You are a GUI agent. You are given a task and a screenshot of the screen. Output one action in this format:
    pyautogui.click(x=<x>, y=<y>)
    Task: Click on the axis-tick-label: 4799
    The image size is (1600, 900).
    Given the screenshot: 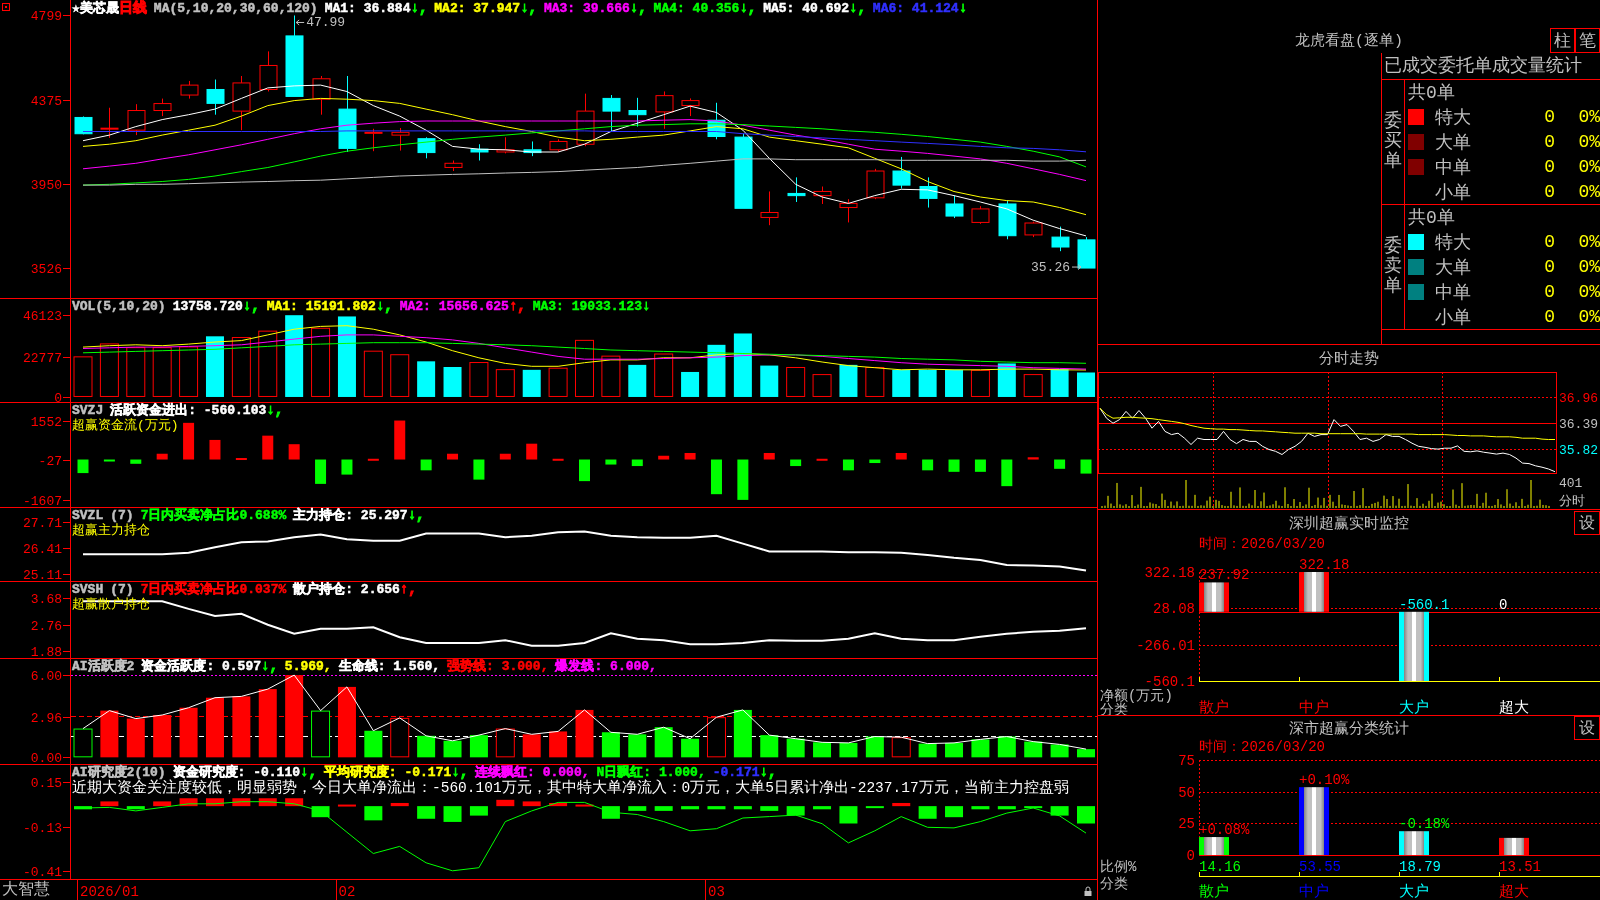 What is the action you would take?
    pyautogui.click(x=46, y=16)
    